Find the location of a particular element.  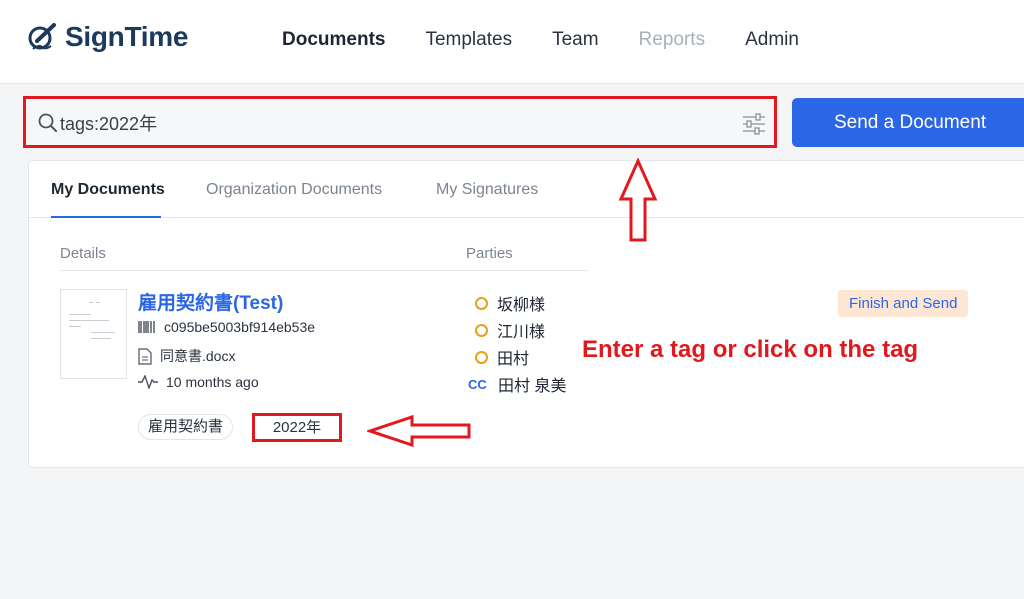

barcode-icon is located at coordinates (146, 327).